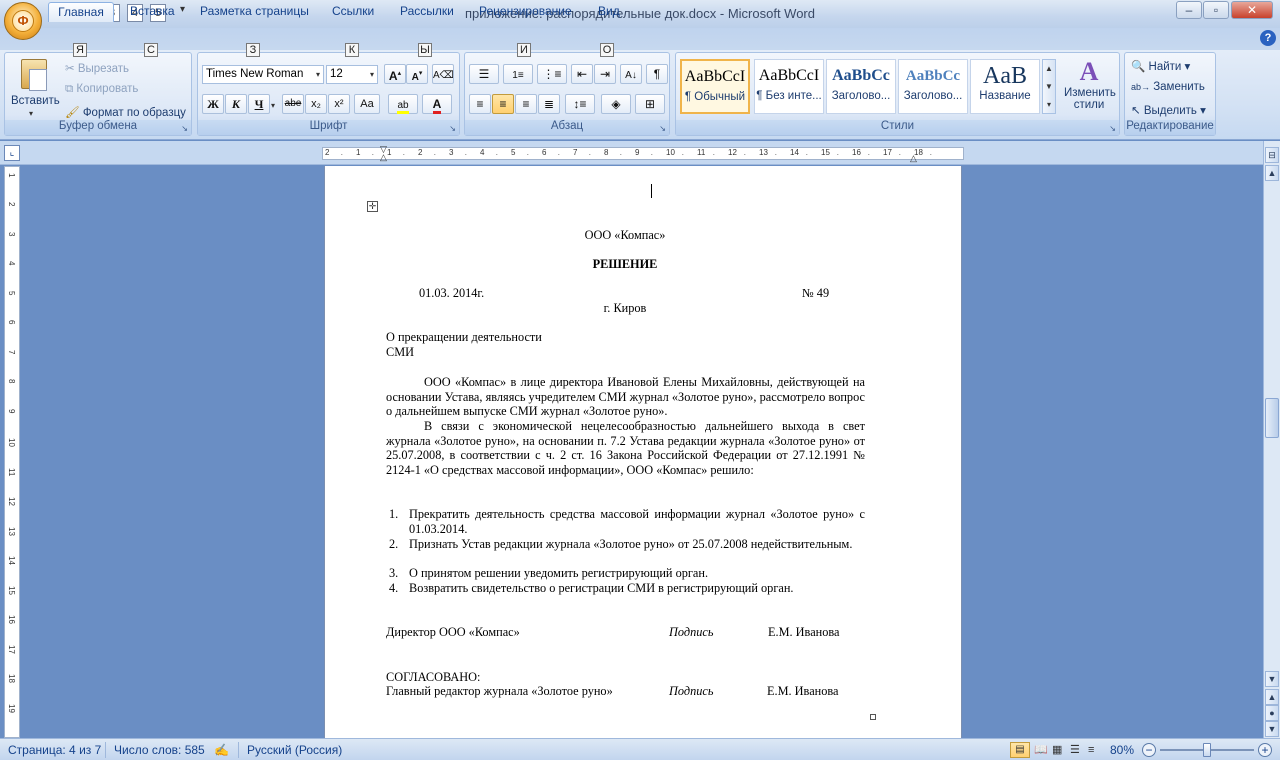 This screenshot has width=1280, height=760. Describe the element at coordinates (691, 691) in the screenshot. I see `signer-2-signature: Подпись` at that location.